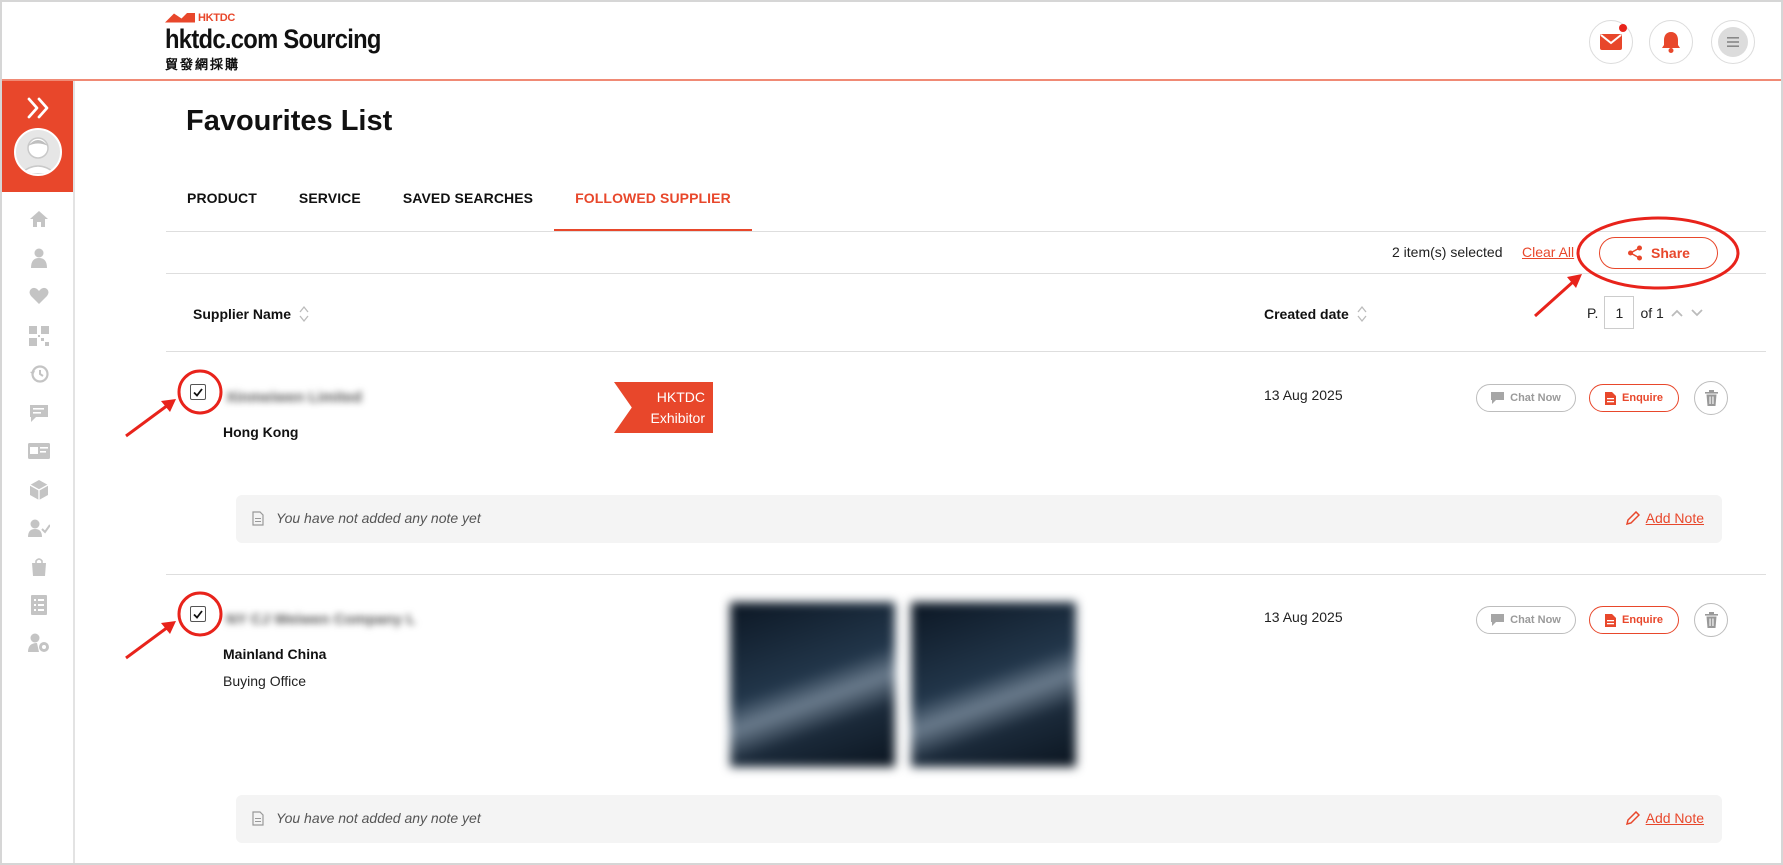 This screenshot has height=865, width=1783. What do you see at coordinates (966, 313) in the screenshot?
I see `table-header: Supplier Name Created date P. of 1` at bounding box center [966, 313].